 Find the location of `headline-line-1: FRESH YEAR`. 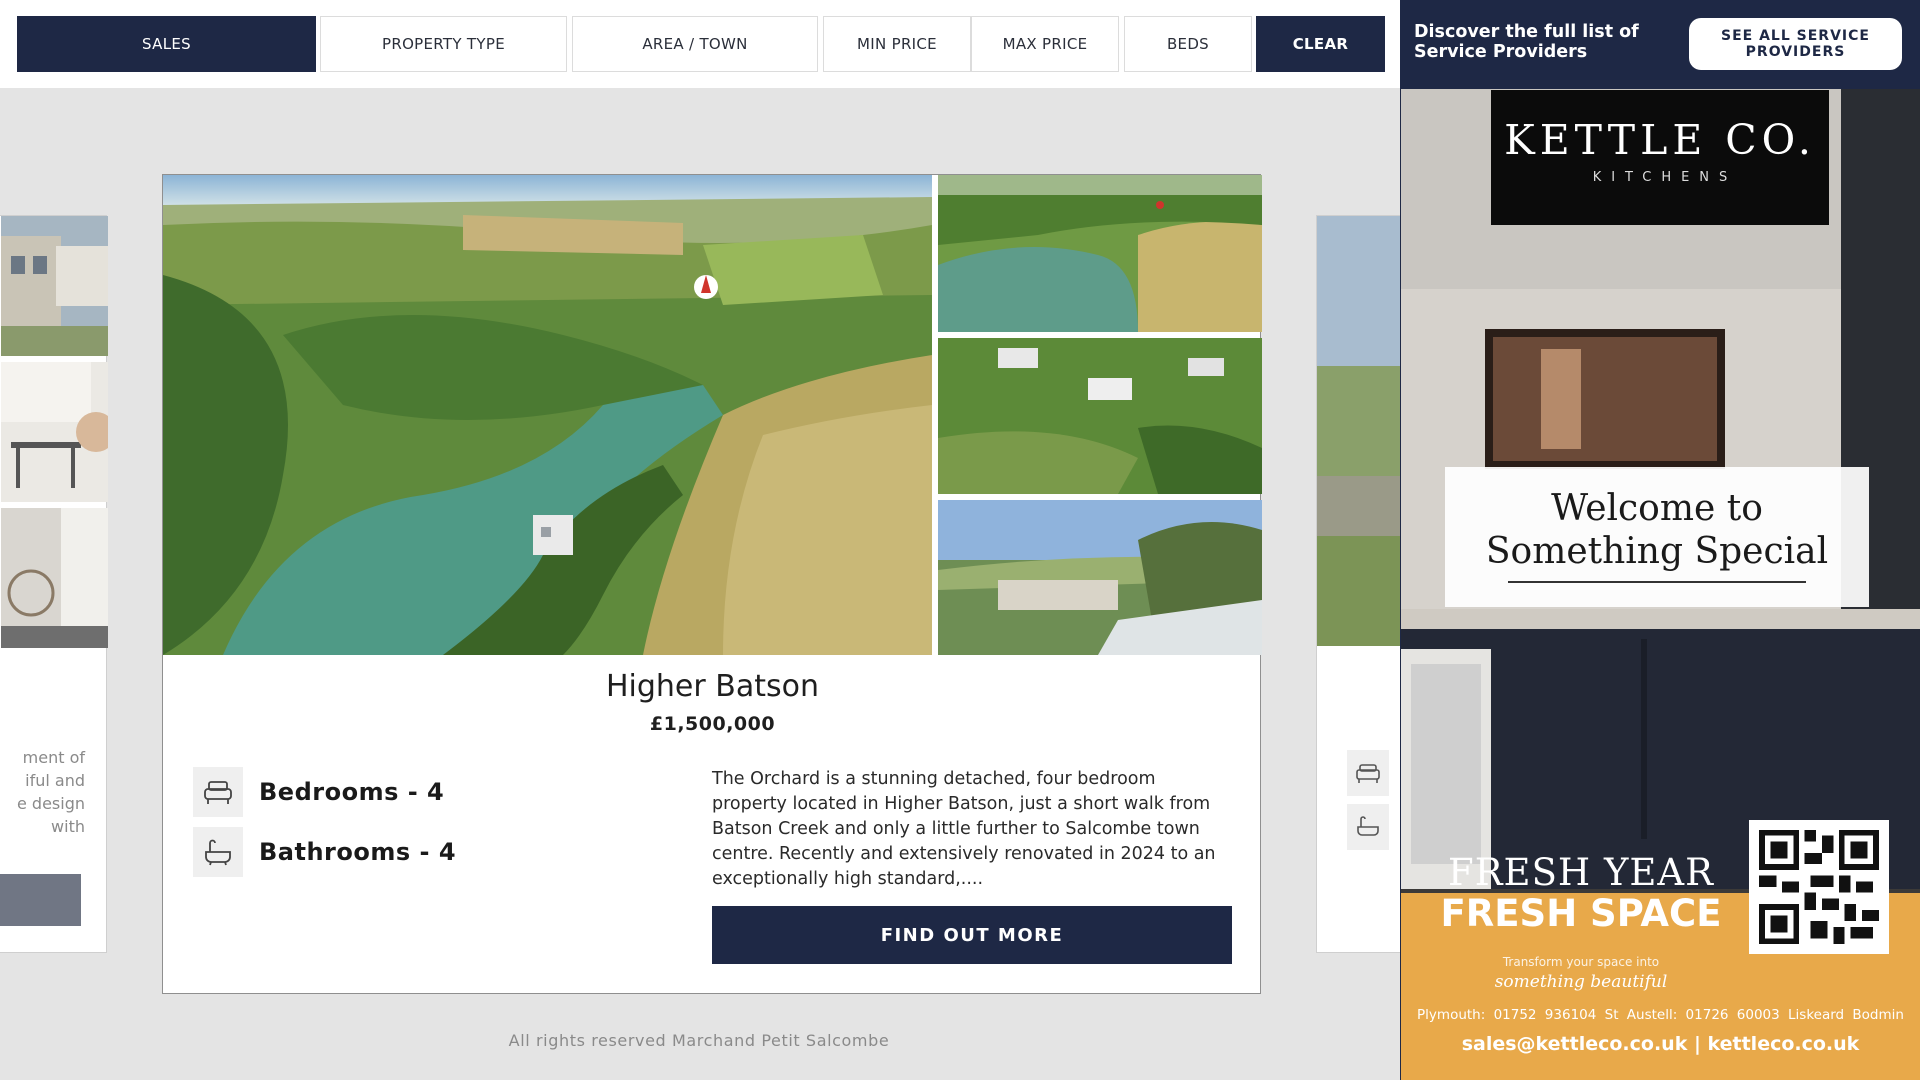

headline-line-1: FRESH YEAR is located at coordinates (1581, 872).